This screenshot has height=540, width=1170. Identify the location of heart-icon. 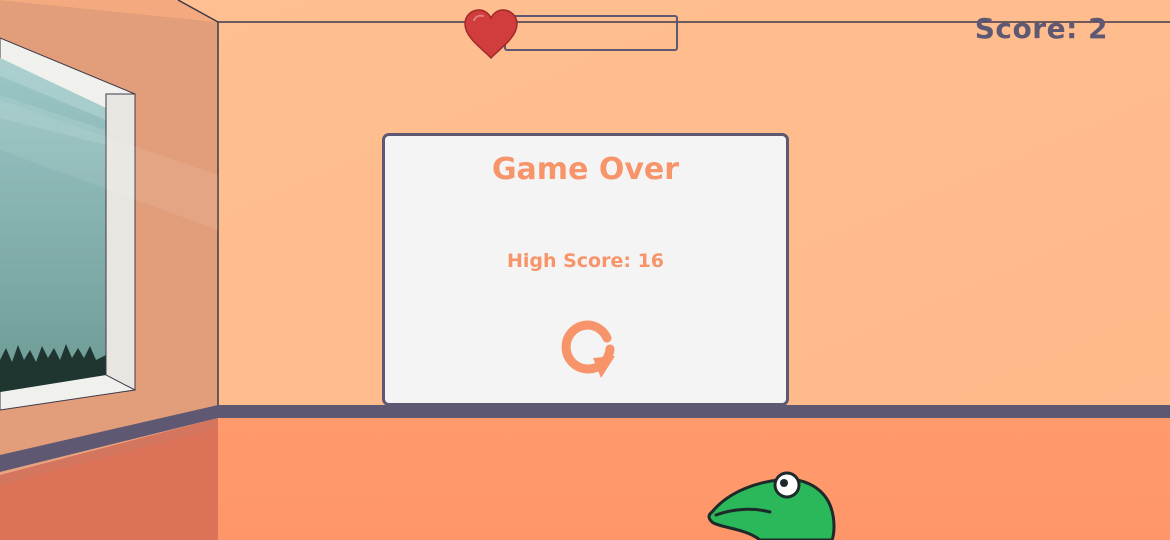
(491, 34).